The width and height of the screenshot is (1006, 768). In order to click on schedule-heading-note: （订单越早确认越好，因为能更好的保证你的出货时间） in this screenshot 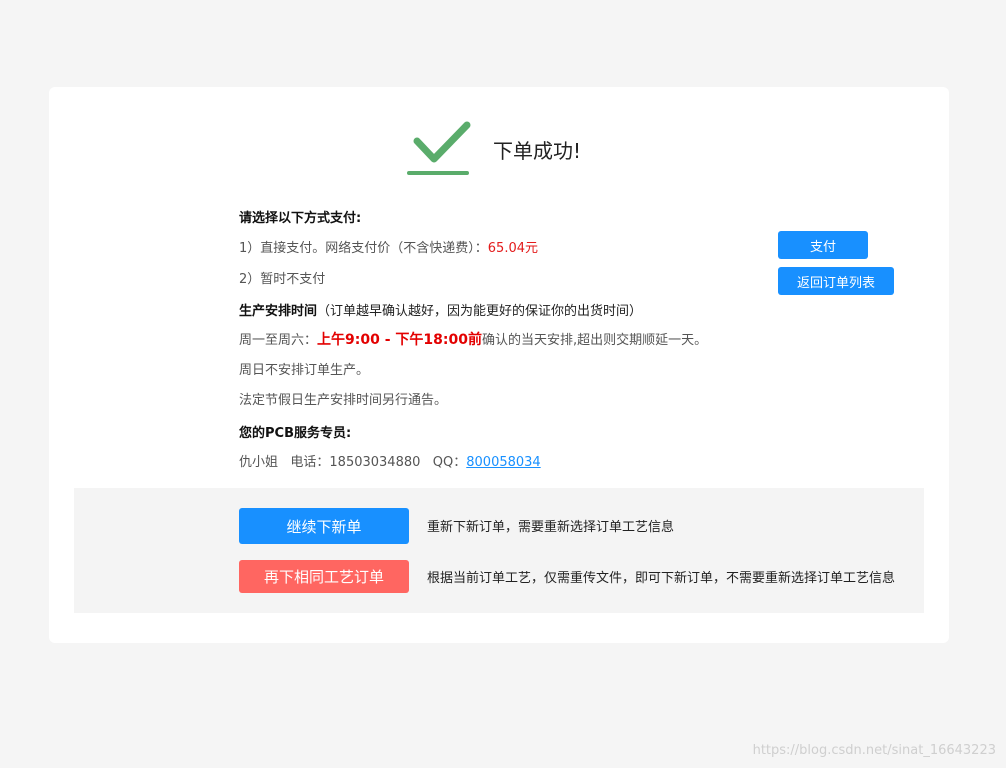, I will do `click(480, 311)`.